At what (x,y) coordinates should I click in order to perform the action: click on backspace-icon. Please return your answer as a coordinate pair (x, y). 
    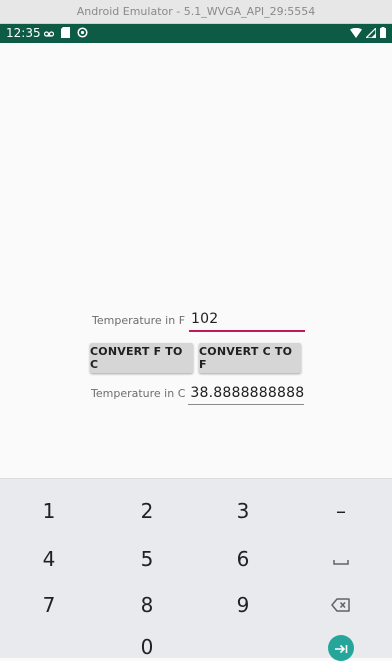
    Looking at the image, I should click on (341, 605).